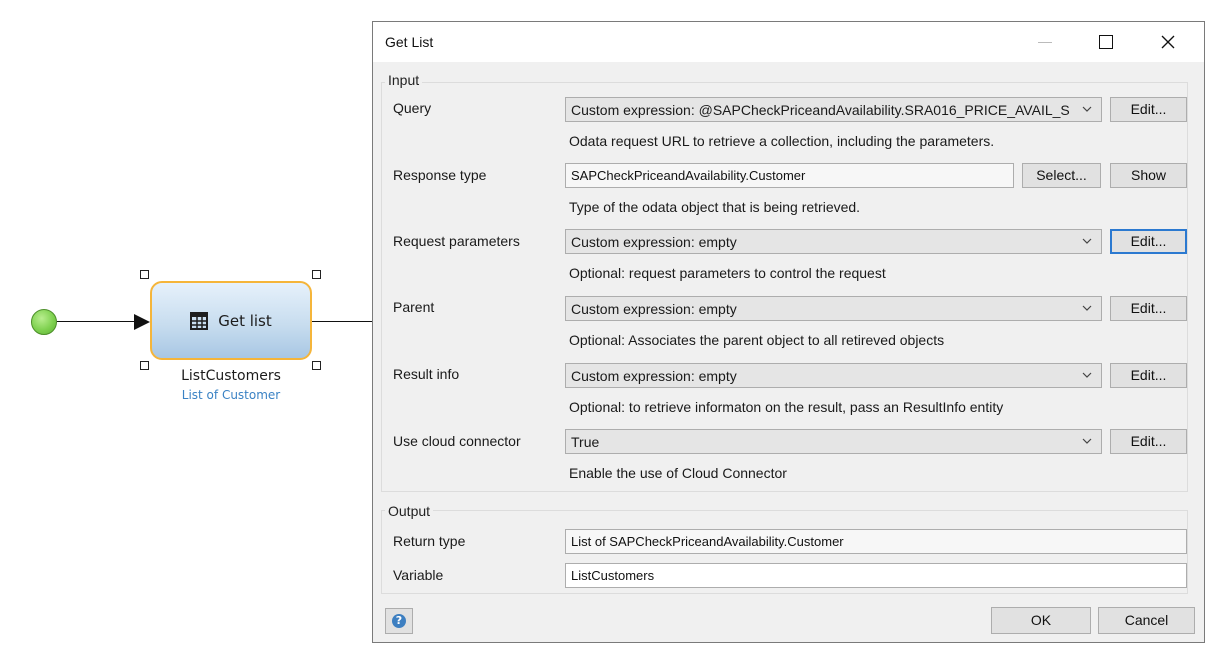 The width and height of the screenshot is (1229, 665). I want to click on help-button: ?, so click(399, 621).